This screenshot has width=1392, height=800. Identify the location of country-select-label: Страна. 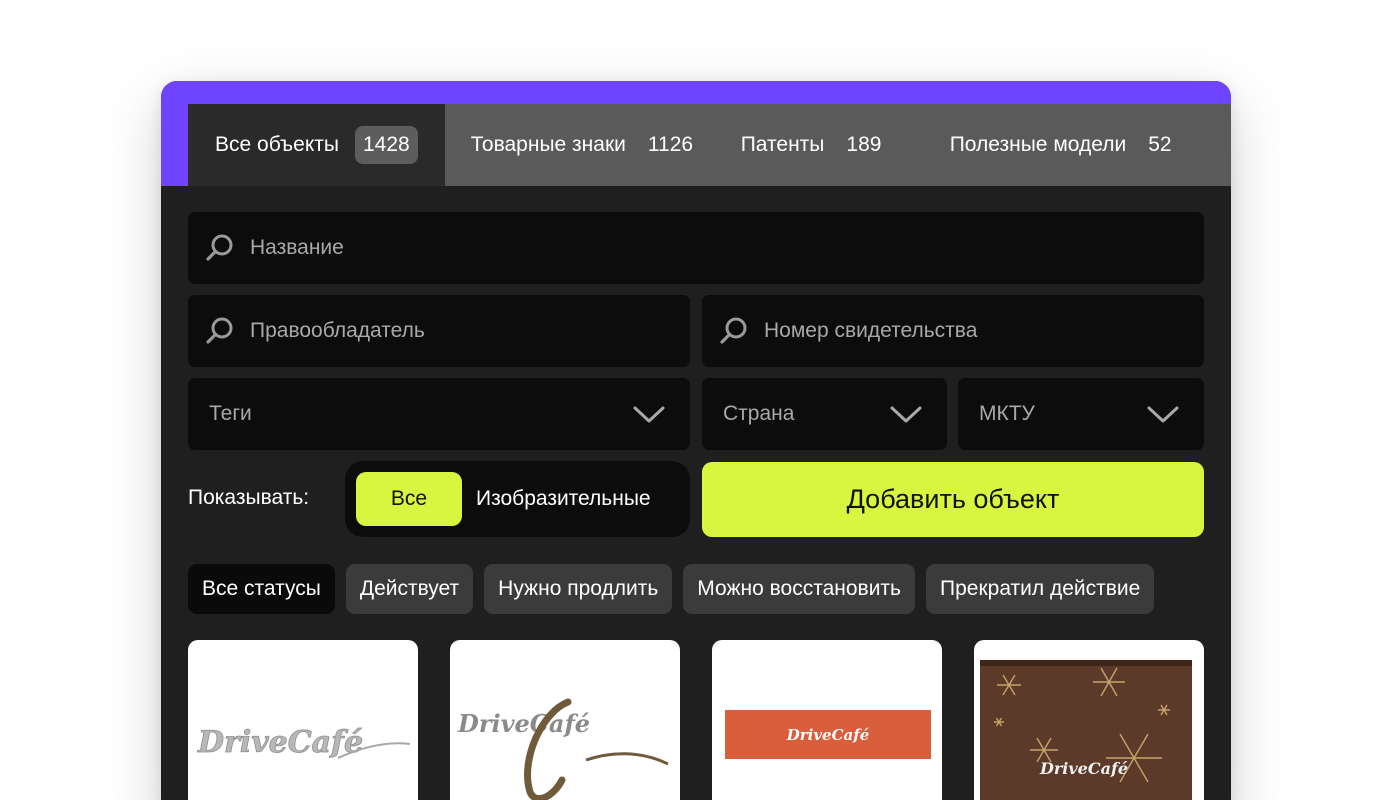
(758, 414).